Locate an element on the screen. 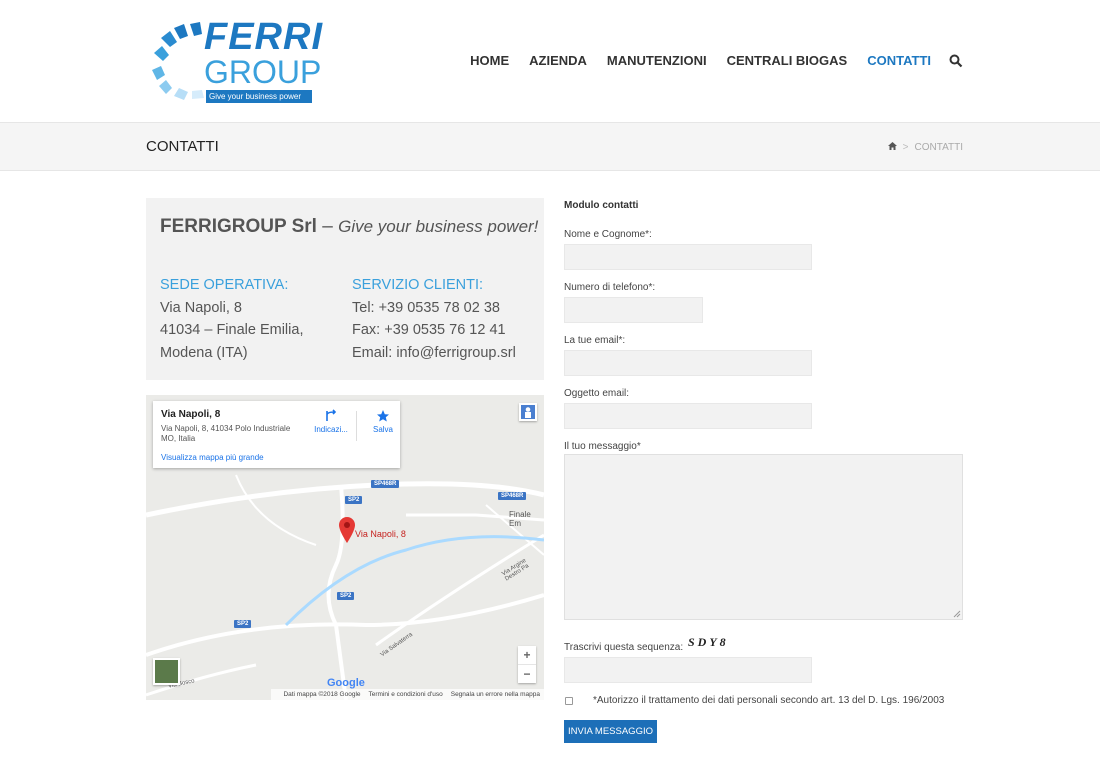 The width and height of the screenshot is (1100, 770). phone-number: Tel: +39 0535 78 02 38 is located at coordinates (434, 308).